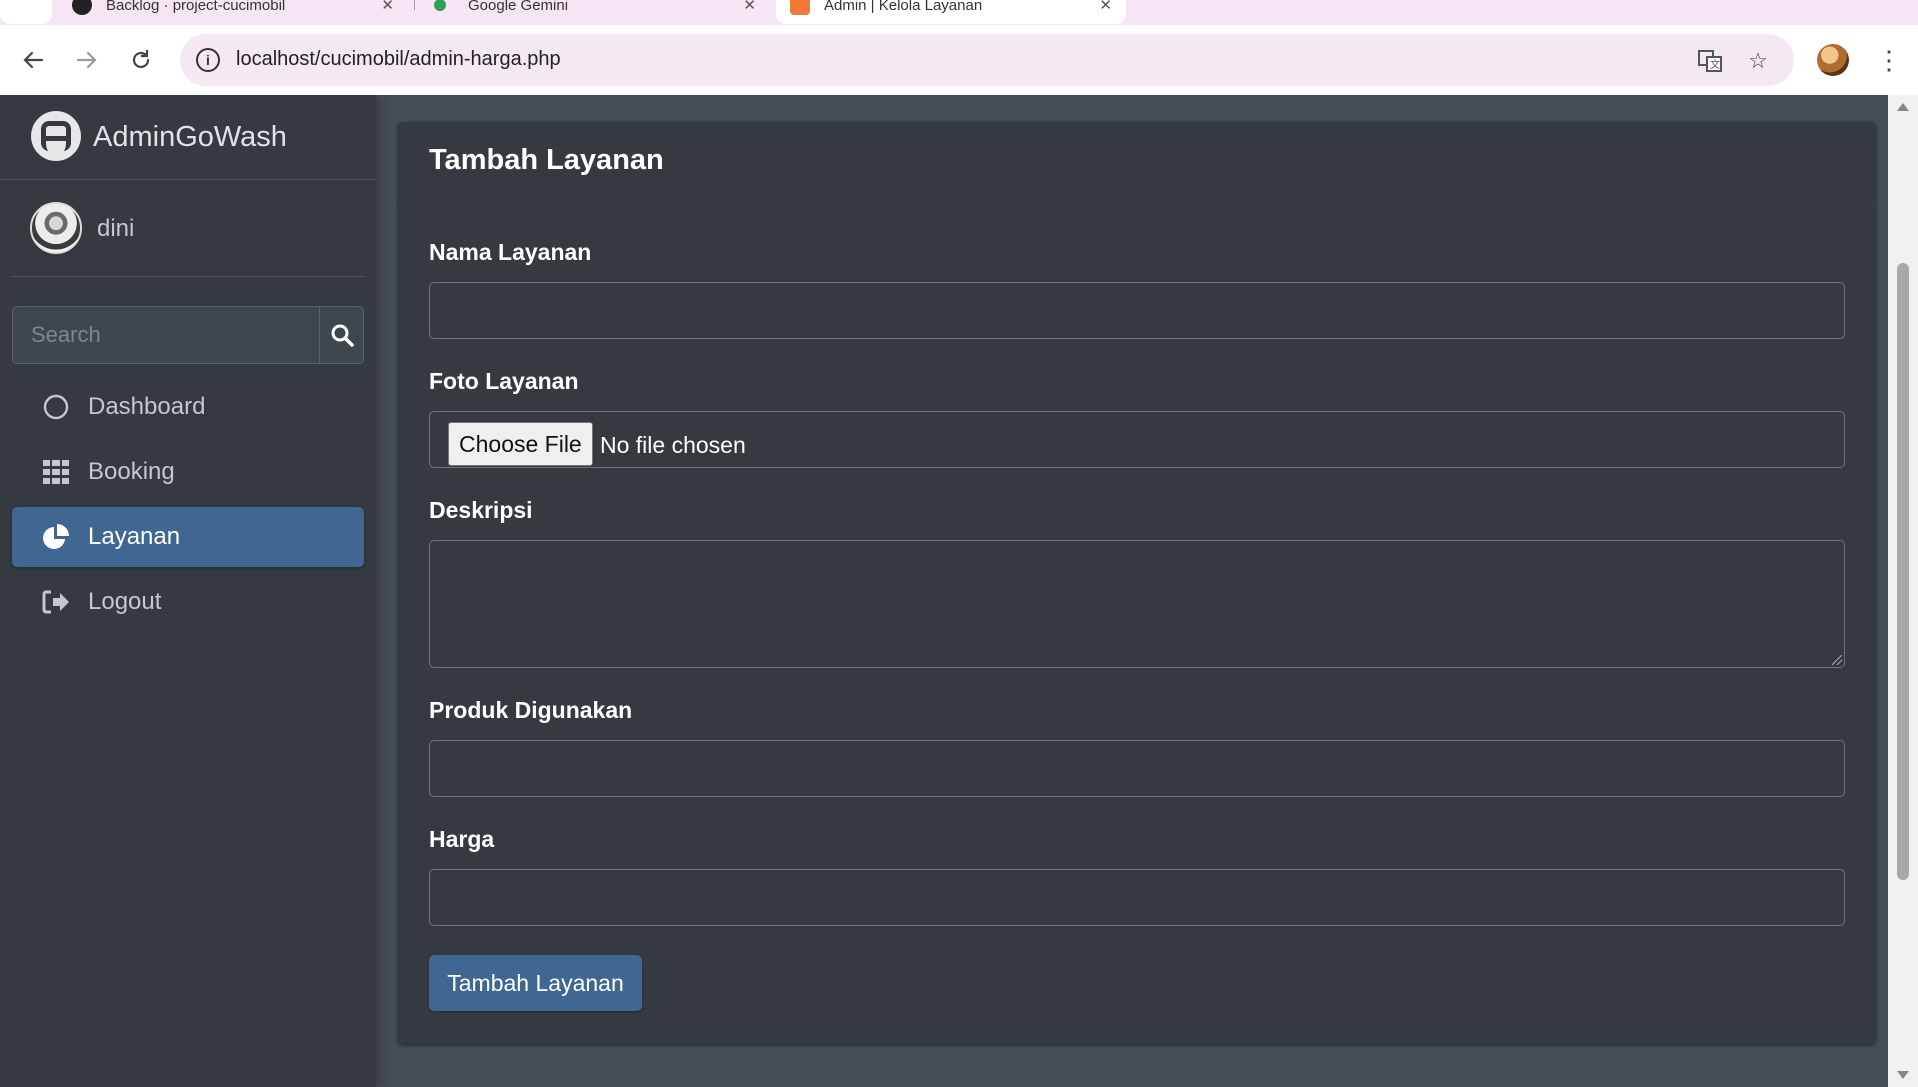 The height and width of the screenshot is (1087, 1918). What do you see at coordinates (481, 510) in the screenshot?
I see `deskripsi-label: Deskripsi` at bounding box center [481, 510].